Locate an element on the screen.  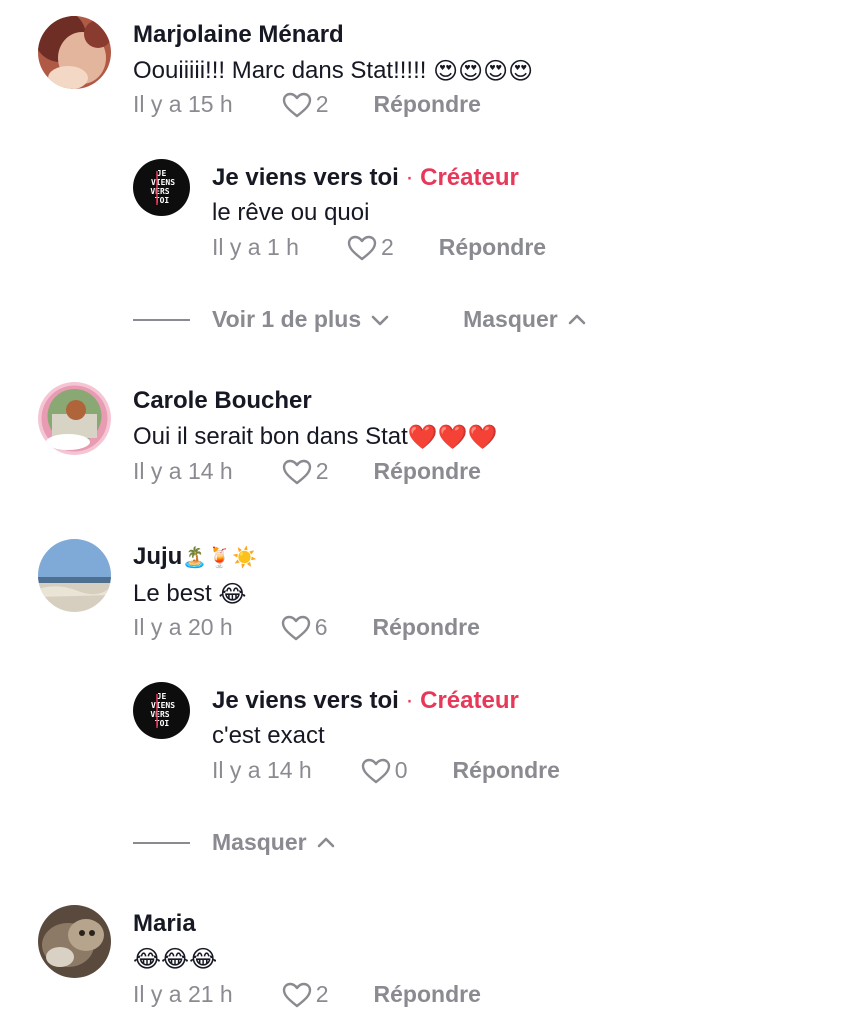
logo-text: JE is located at coordinates (162, 173).